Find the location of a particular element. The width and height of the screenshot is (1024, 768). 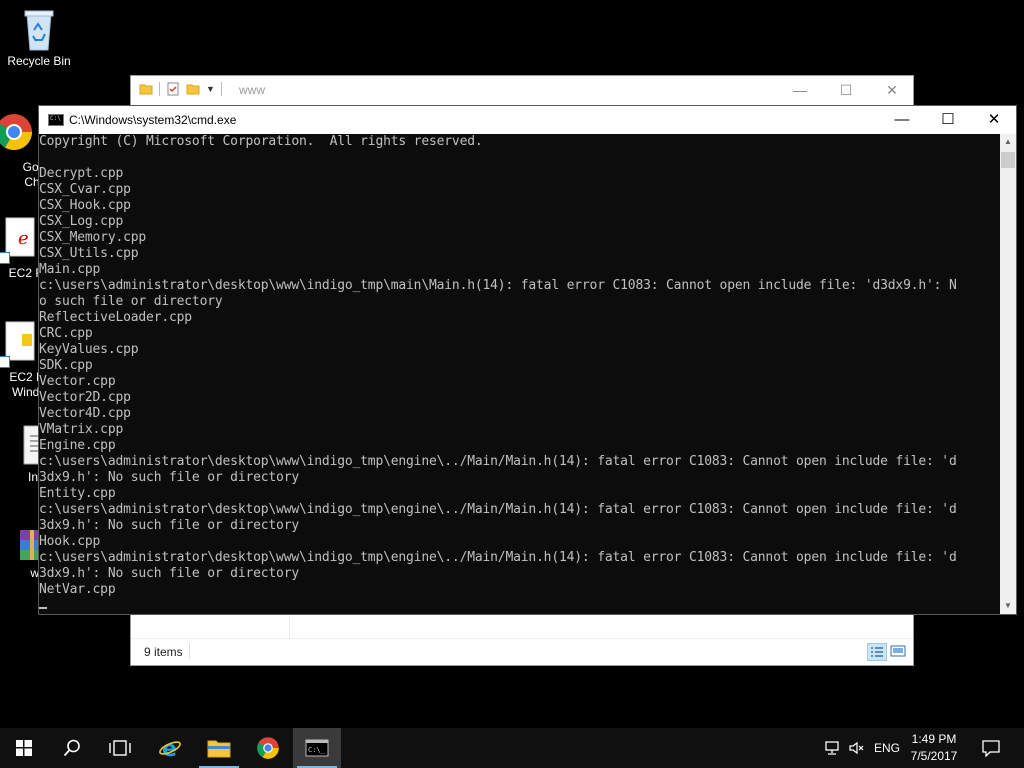

console-line: Vector.cpp is located at coordinates (77, 381).